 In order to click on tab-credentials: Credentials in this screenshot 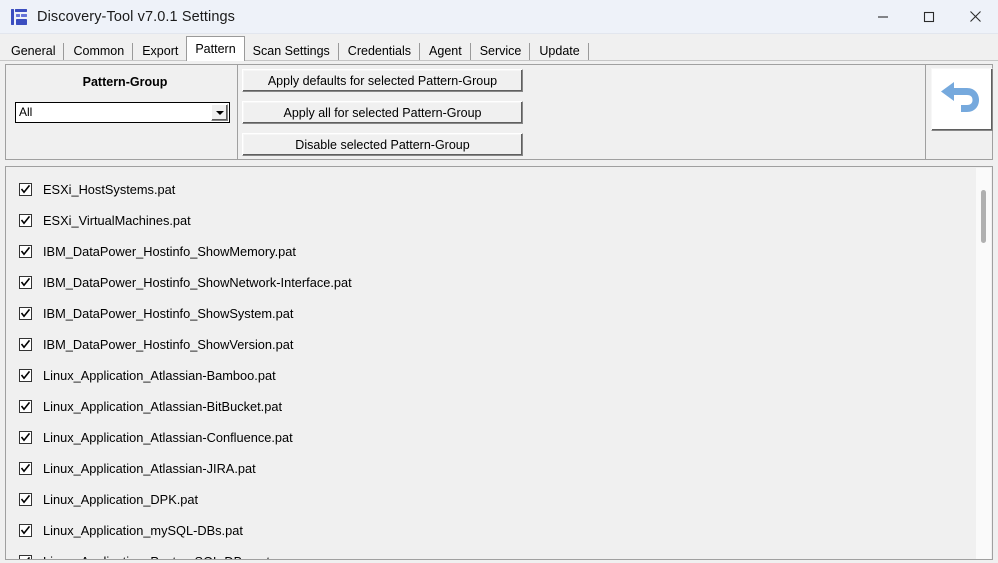, I will do `click(380, 51)`.